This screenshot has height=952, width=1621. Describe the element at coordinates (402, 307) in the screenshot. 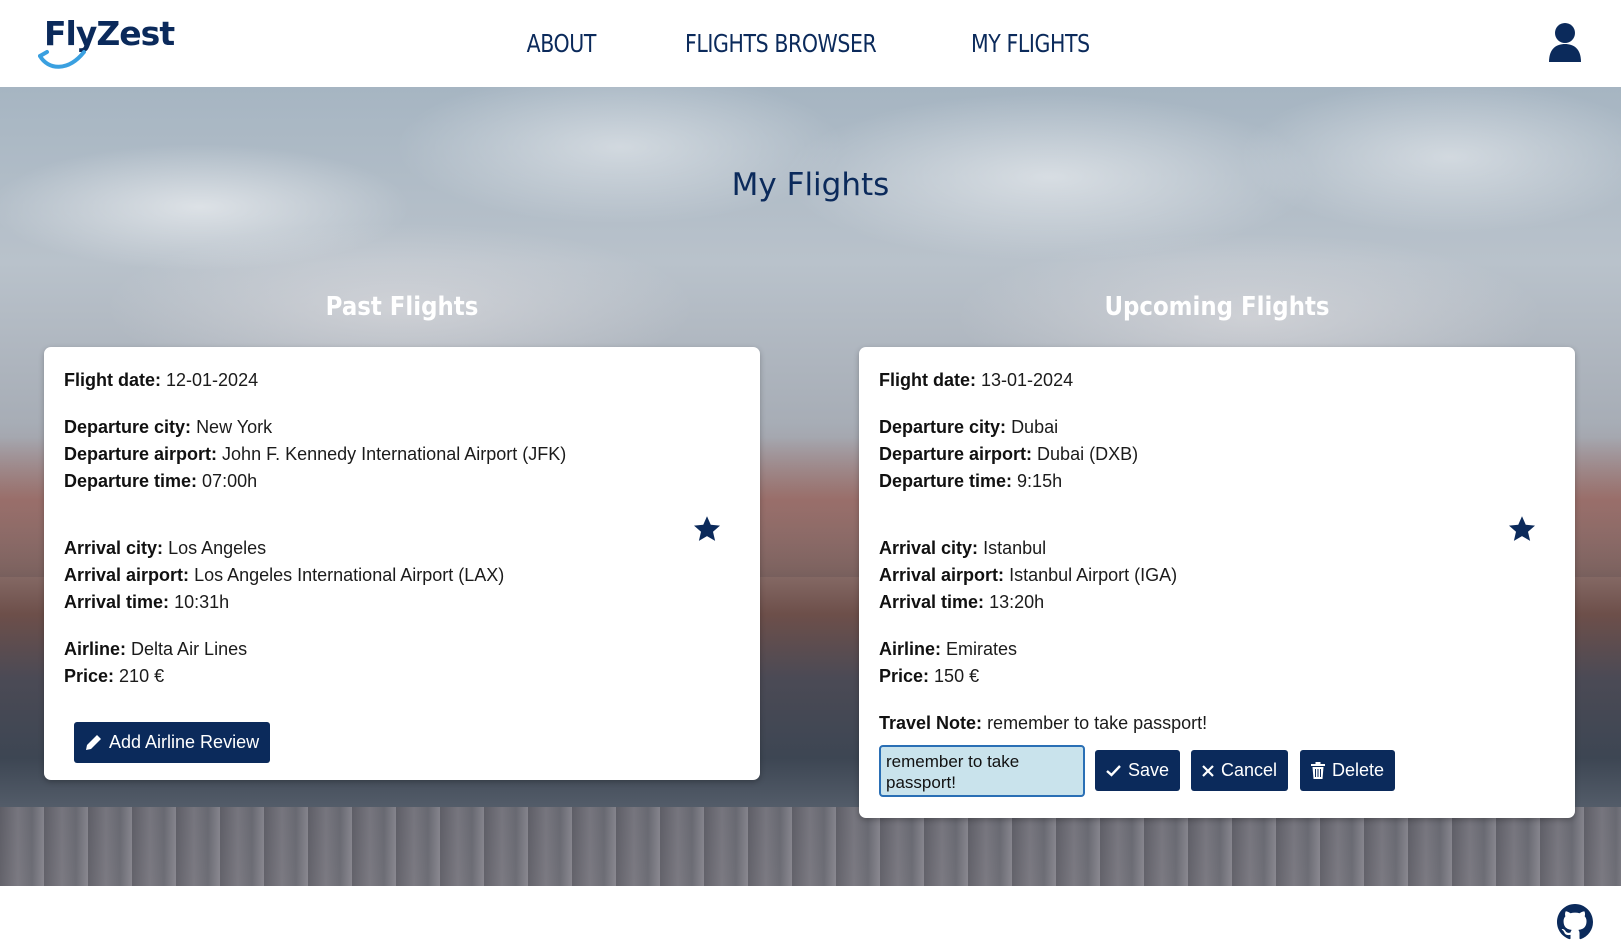

I see `past-flights-heading: Past Flights` at that location.